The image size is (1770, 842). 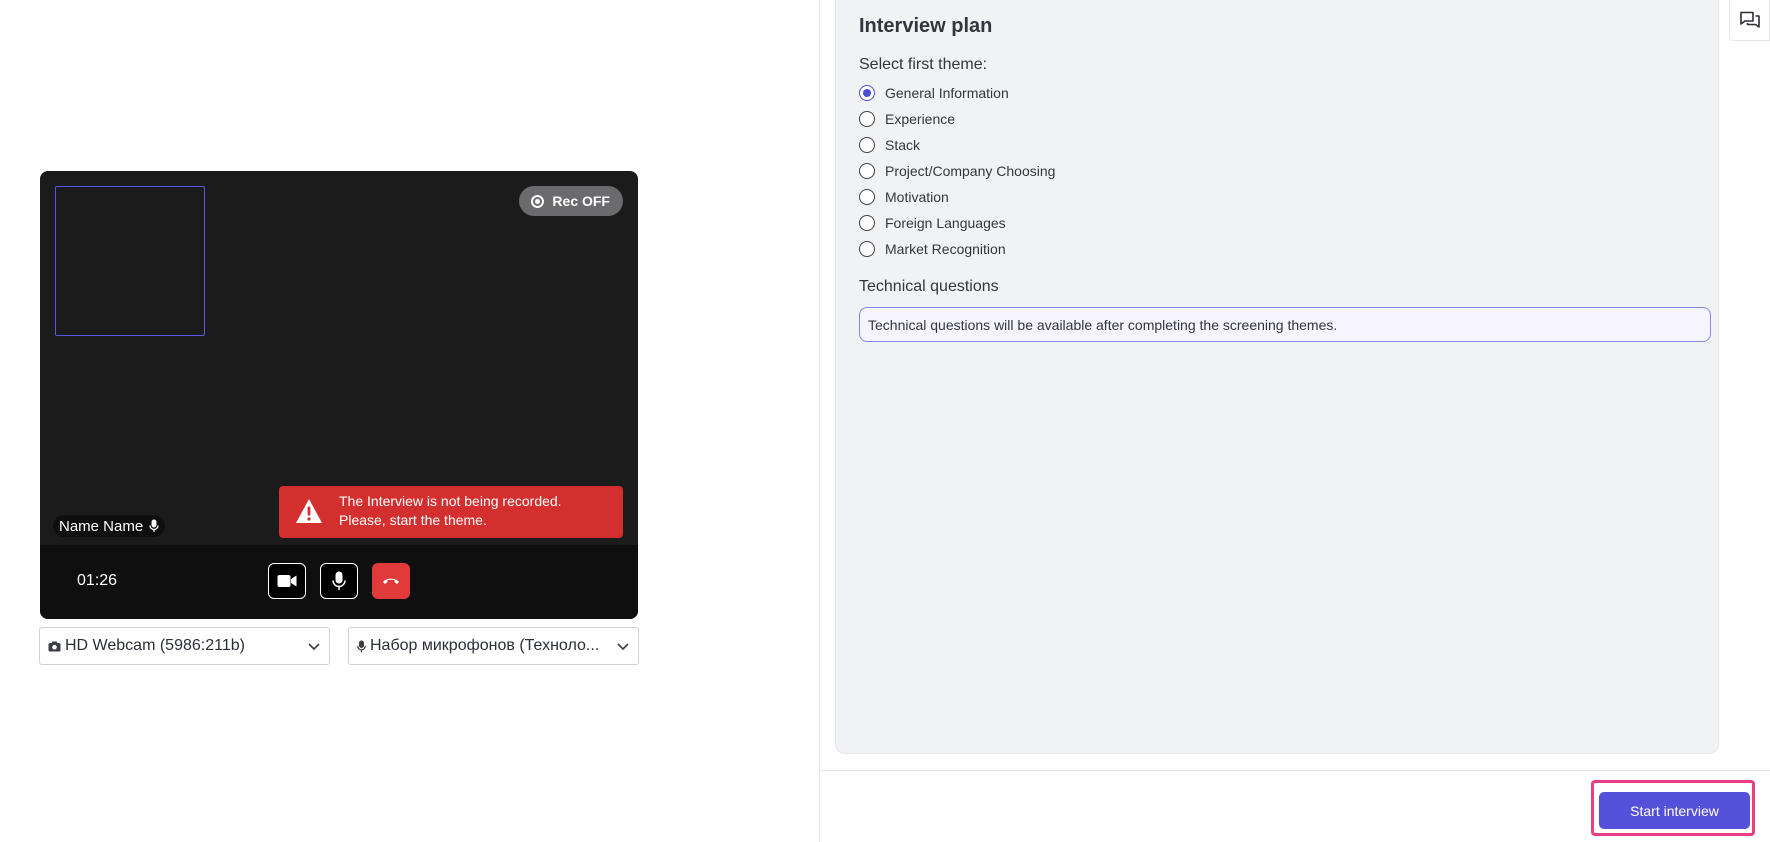 I want to click on call-timer: 01:26, so click(x=97, y=580).